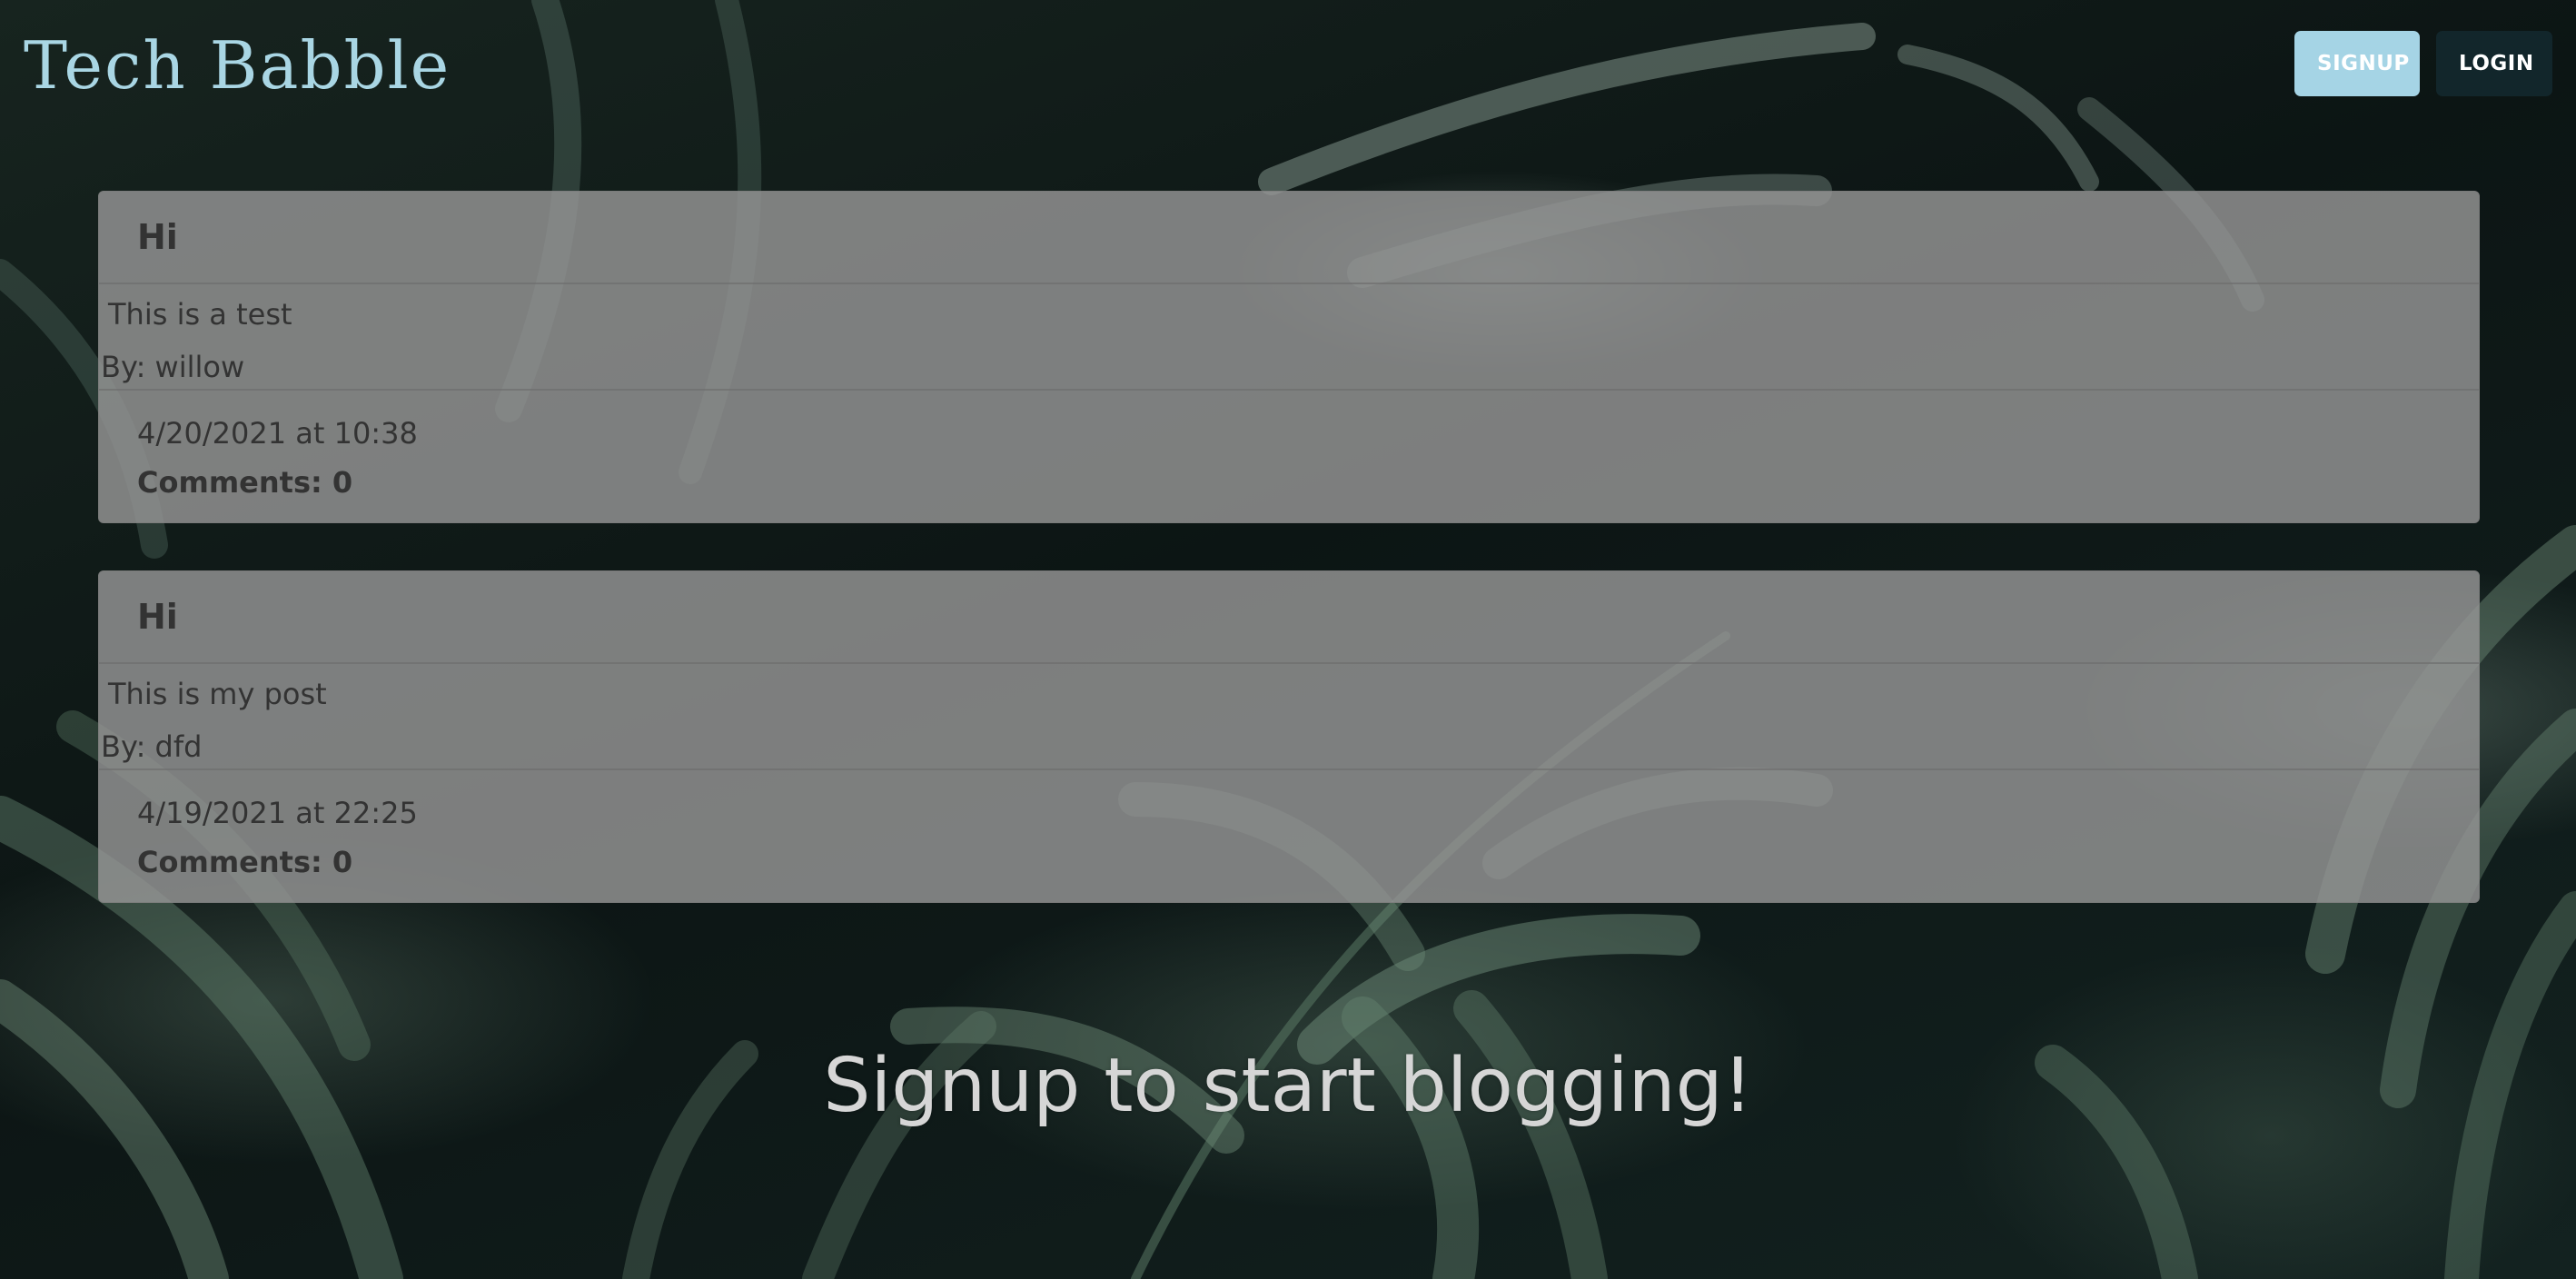 The image size is (2576, 1279). What do you see at coordinates (2494, 63) in the screenshot?
I see `login-button: LOGIN` at bounding box center [2494, 63].